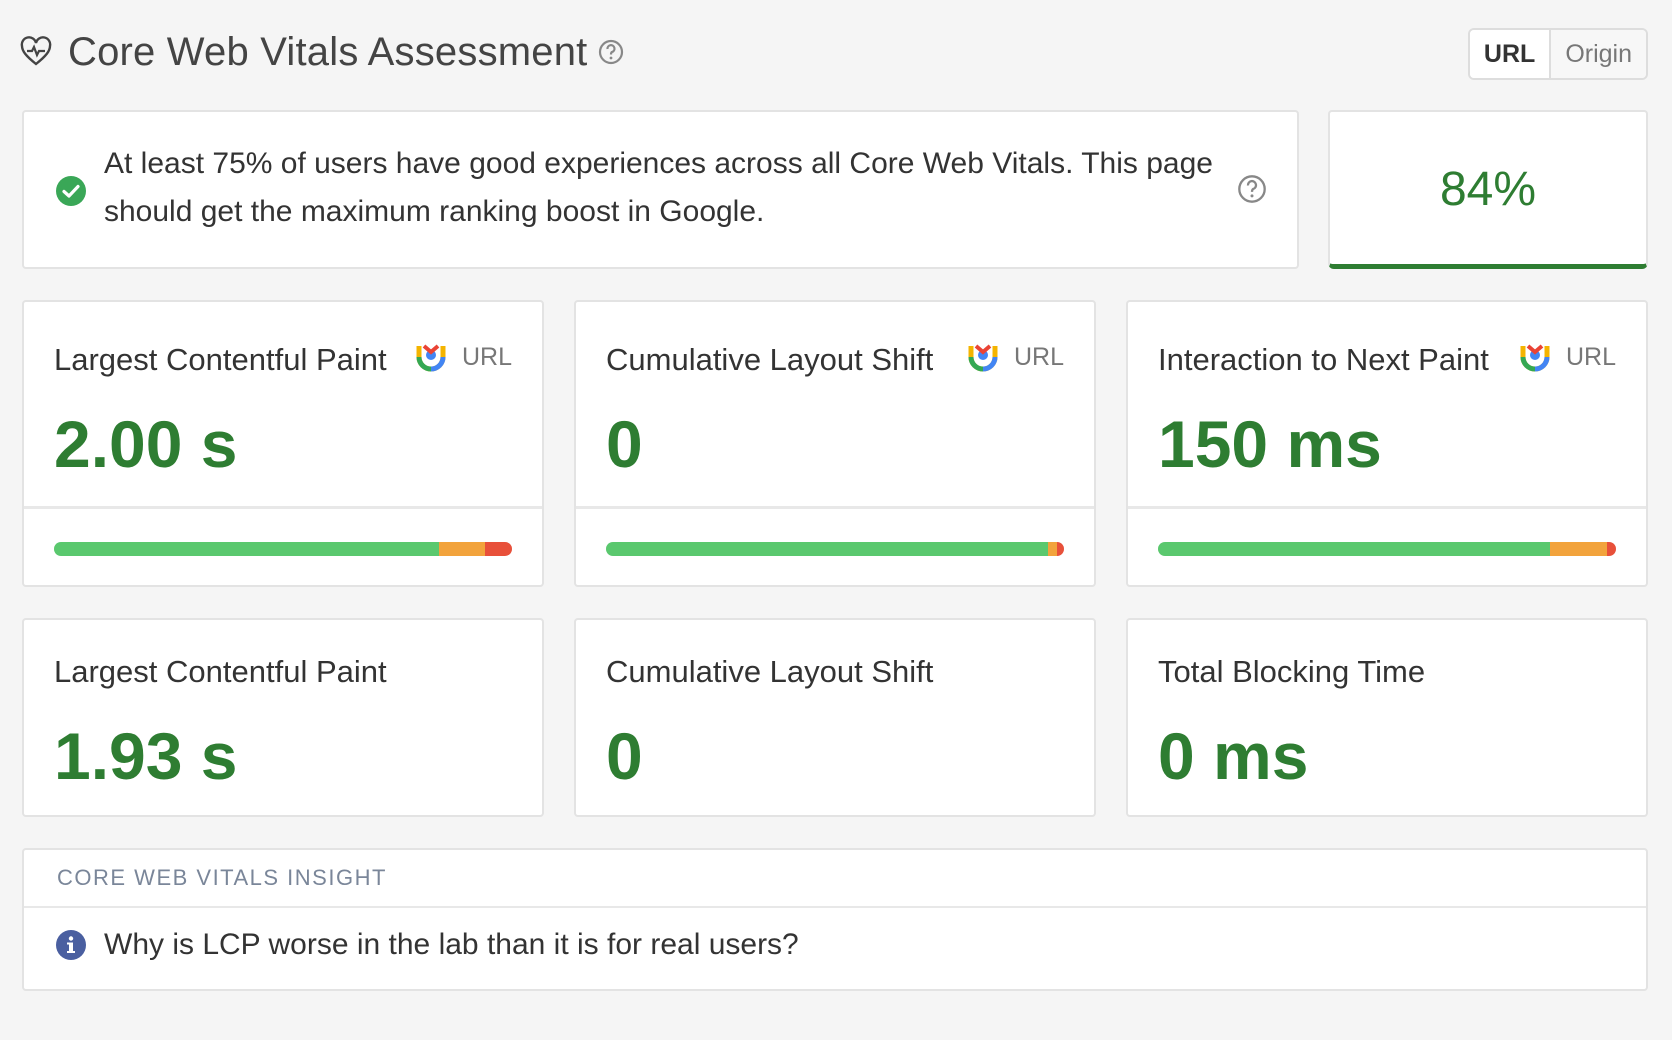  Describe the element at coordinates (835, 717) in the screenshot. I see `lab-metric-cls: Cumulative Layout Shift 0` at that location.